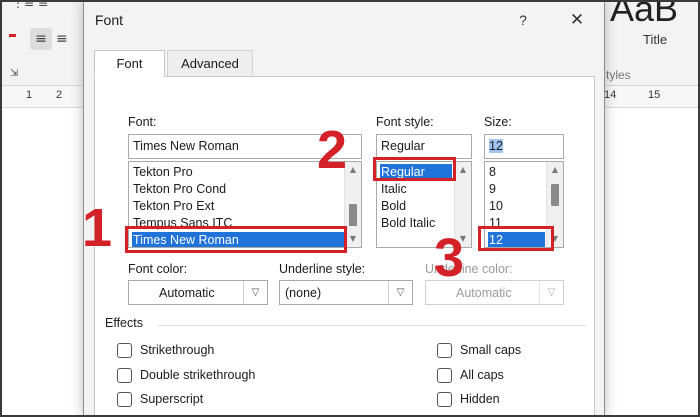 Image resolution: width=700 pixels, height=417 pixels. Describe the element at coordinates (210, 63) in the screenshot. I see `tab-advanced: Advanced` at that location.